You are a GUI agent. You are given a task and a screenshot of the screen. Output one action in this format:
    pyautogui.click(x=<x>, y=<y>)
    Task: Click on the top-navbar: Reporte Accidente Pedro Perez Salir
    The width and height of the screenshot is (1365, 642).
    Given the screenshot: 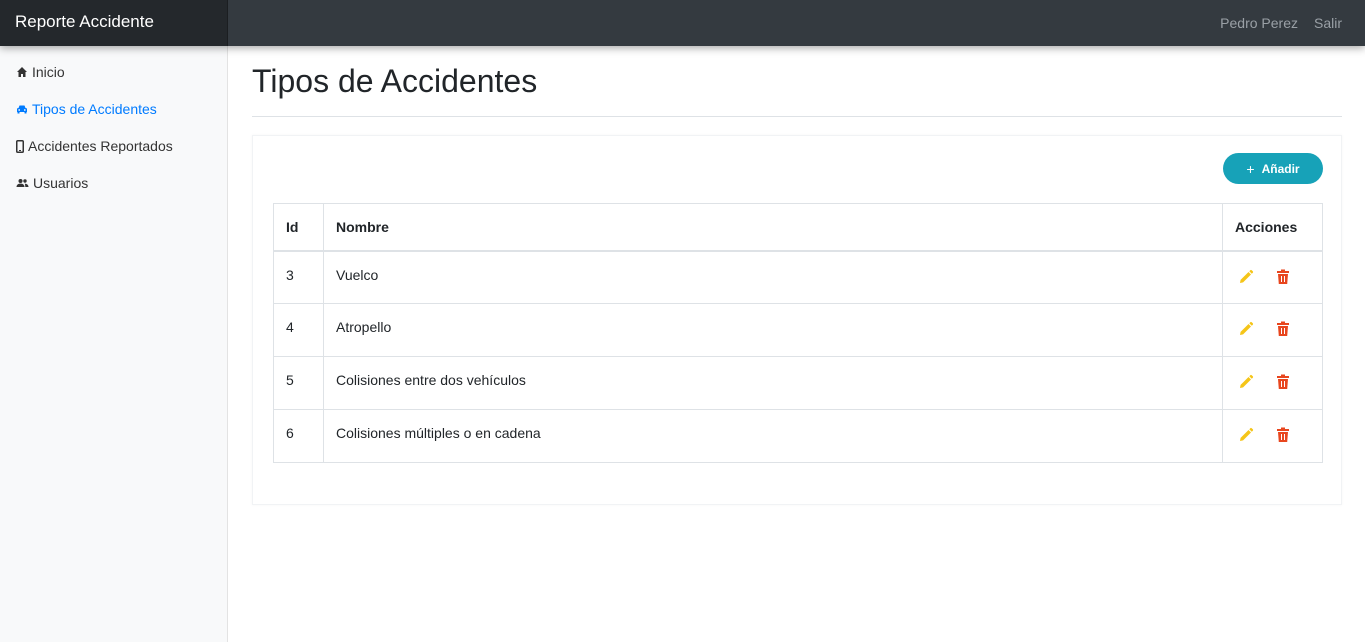 What is the action you would take?
    pyautogui.click(x=682, y=23)
    